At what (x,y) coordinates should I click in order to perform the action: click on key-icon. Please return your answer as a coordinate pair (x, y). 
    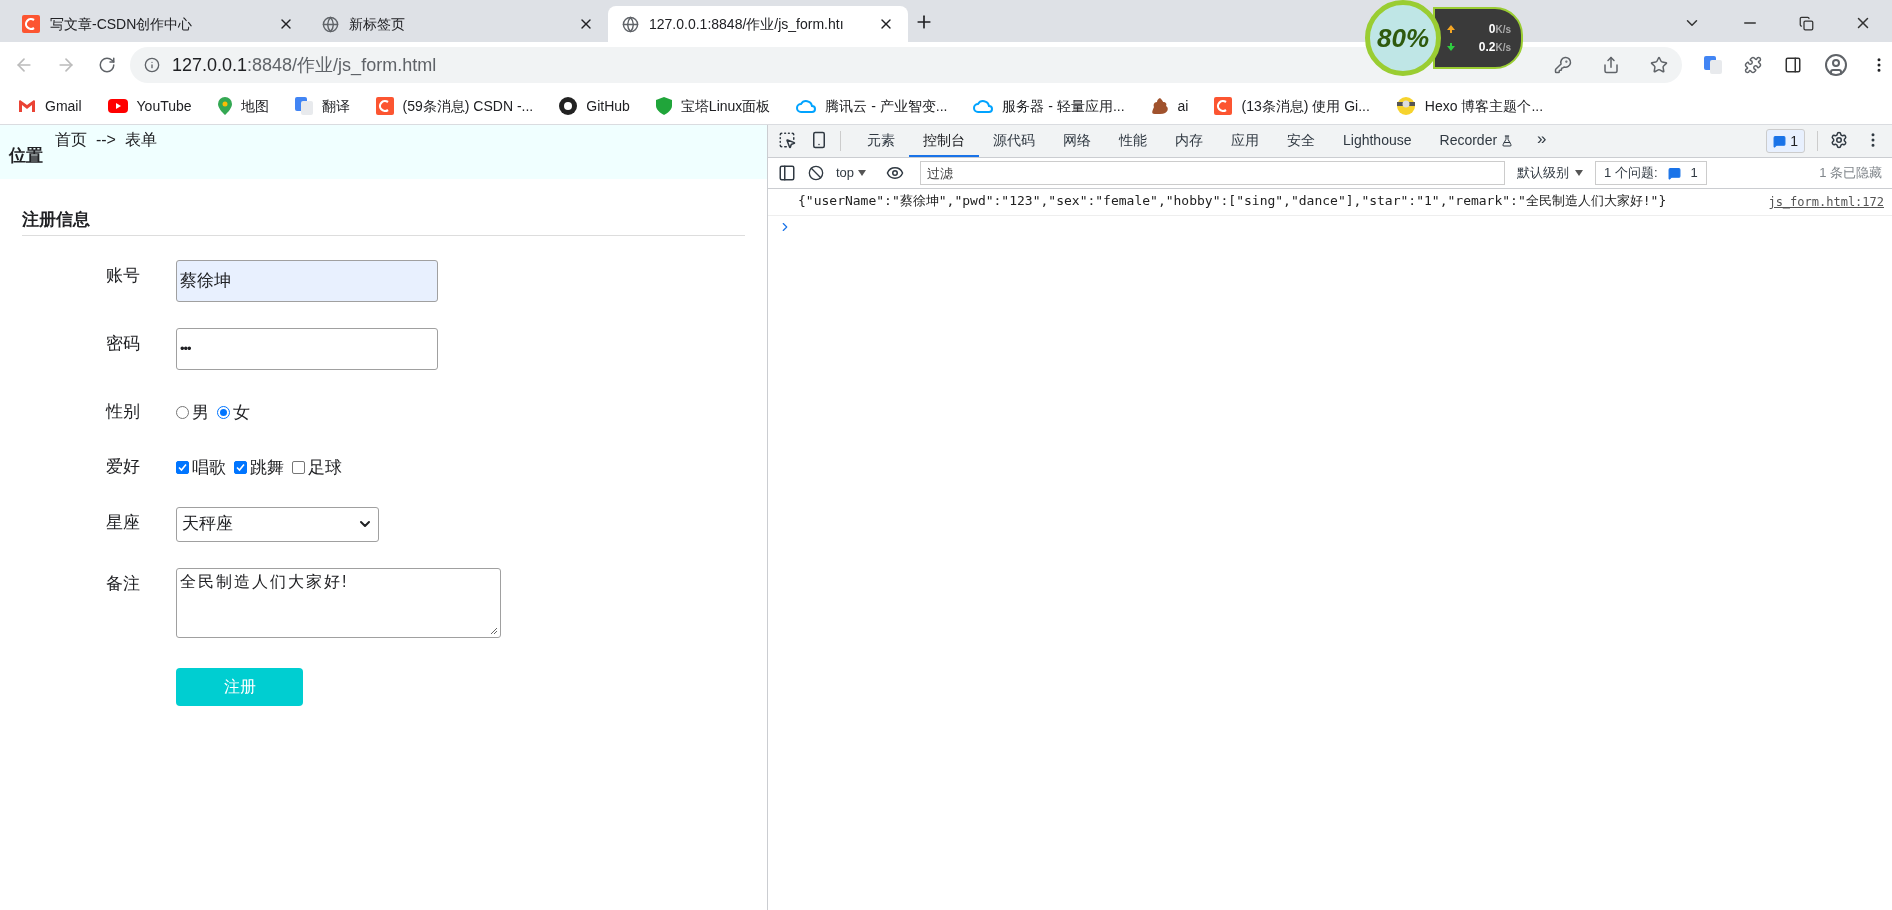
    Looking at the image, I should click on (1563, 65).